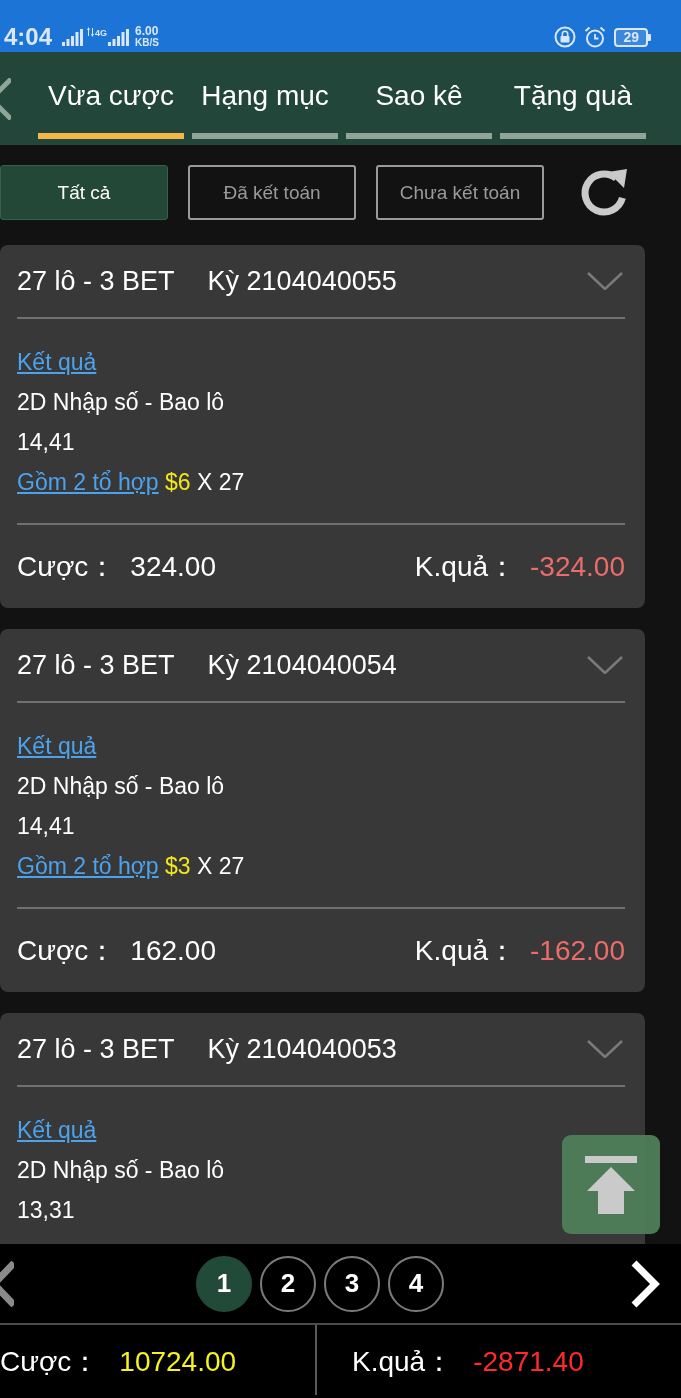 The width and height of the screenshot is (681, 1398). I want to click on filter-button: Tất cả, so click(84, 192).